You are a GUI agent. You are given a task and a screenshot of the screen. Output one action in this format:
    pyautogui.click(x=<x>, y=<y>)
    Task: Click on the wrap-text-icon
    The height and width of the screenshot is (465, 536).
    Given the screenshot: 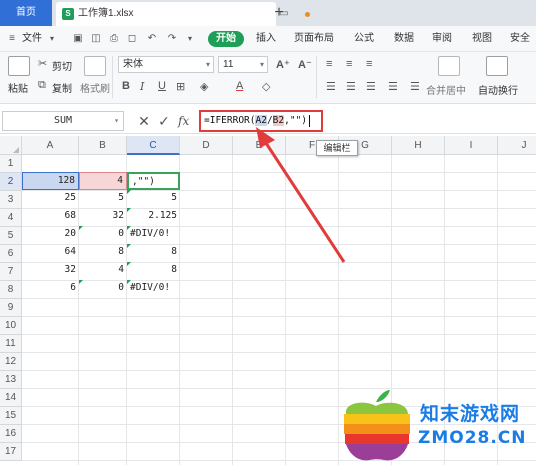 What is the action you would take?
    pyautogui.click(x=497, y=66)
    